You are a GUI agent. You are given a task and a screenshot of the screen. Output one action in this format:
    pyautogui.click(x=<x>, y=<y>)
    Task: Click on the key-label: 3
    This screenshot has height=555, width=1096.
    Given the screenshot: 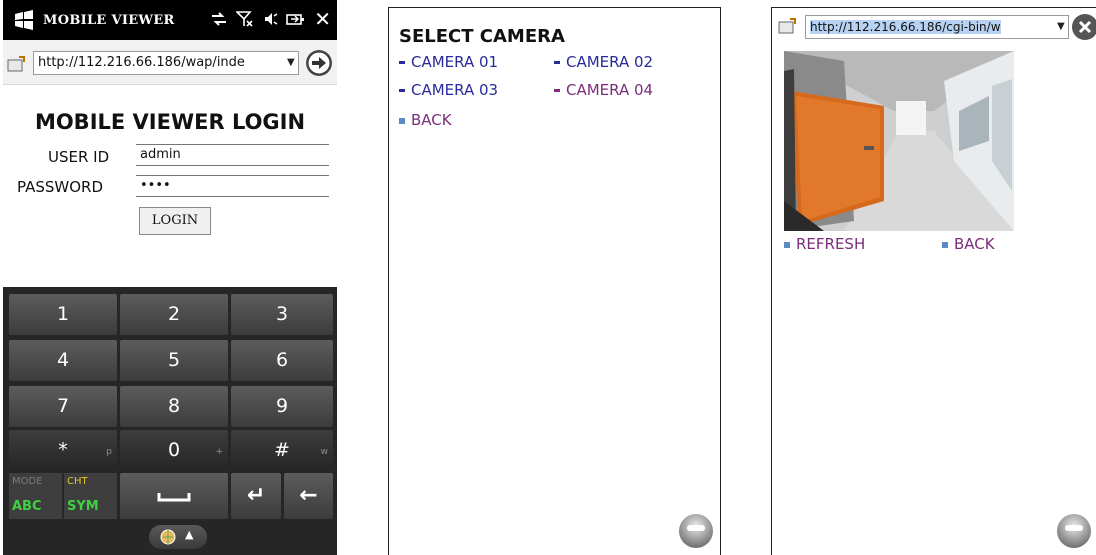 What is the action you would take?
    pyautogui.click(x=282, y=314)
    